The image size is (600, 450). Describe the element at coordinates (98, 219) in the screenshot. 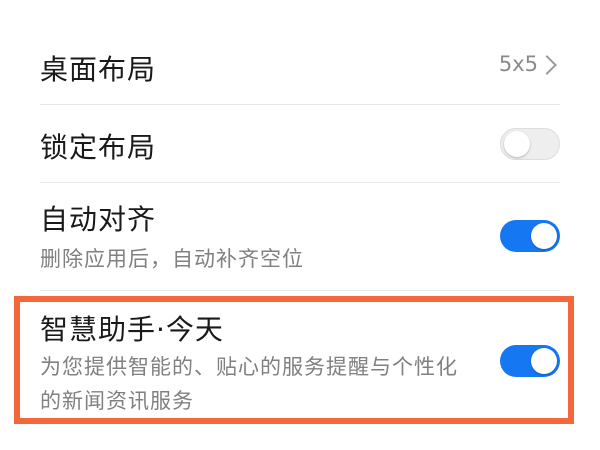

I see `auto-align-label: 自动对齐` at that location.